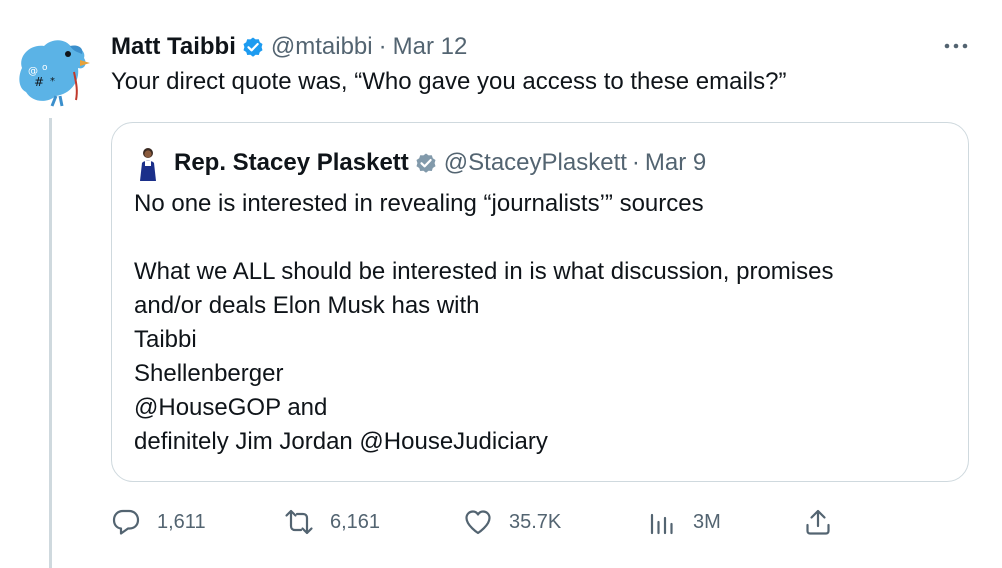  What do you see at coordinates (126, 522) in the screenshot?
I see `reply-icon` at bounding box center [126, 522].